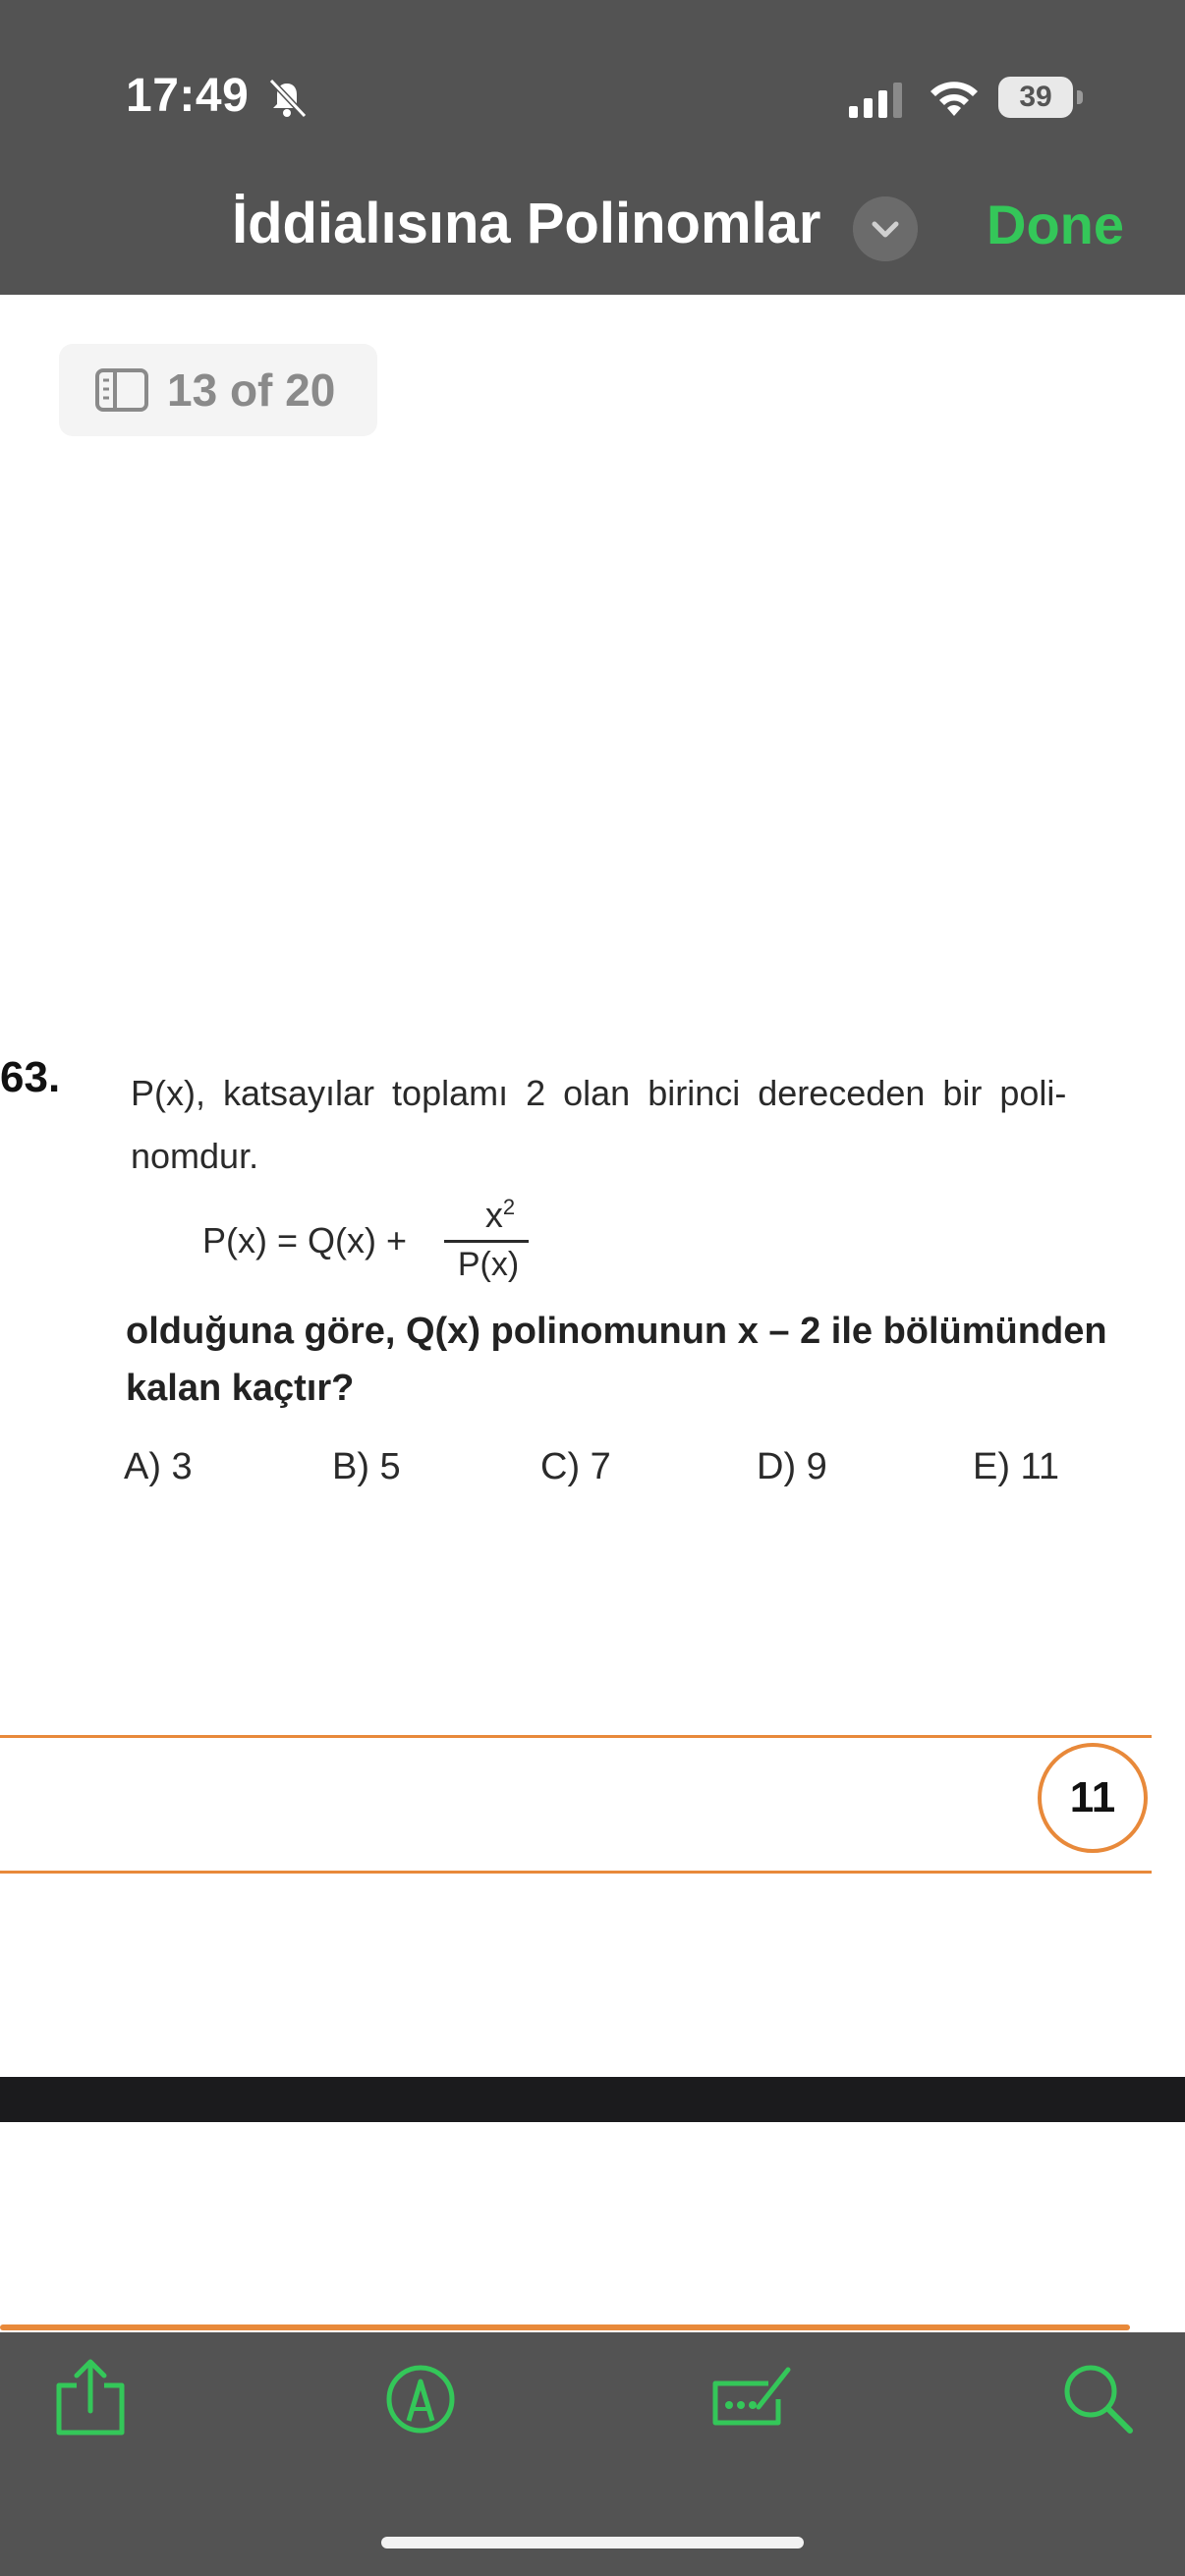  Describe the element at coordinates (592, 2542) in the screenshot. I see `home-indicator` at that location.